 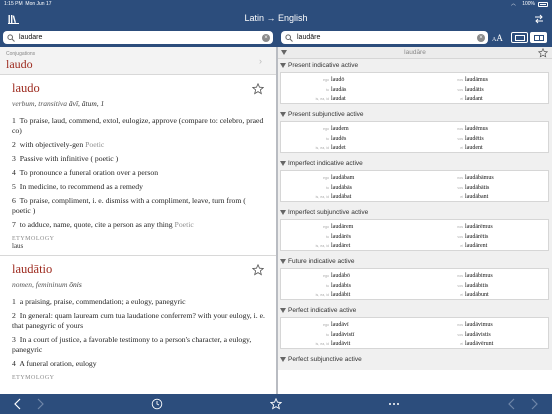 What do you see at coordinates (538, 37) in the screenshot?
I see `split-pane-layout-icon` at bounding box center [538, 37].